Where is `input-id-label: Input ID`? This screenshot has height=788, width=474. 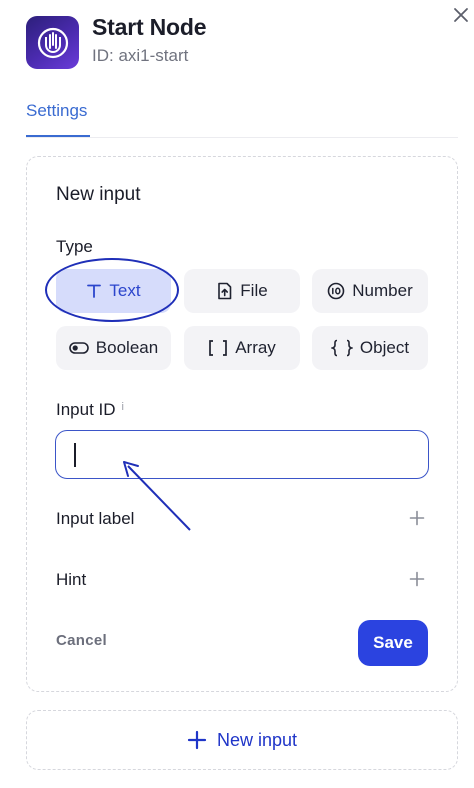
input-id-label: Input ID is located at coordinates (86, 409).